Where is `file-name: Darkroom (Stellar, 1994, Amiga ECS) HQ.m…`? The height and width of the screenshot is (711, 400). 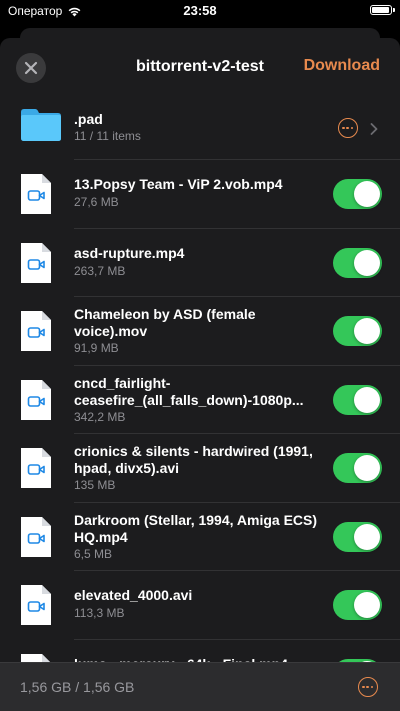
file-name: Darkroom (Stellar, 1994, Amiga ECS) HQ.m… is located at coordinates (196, 528).